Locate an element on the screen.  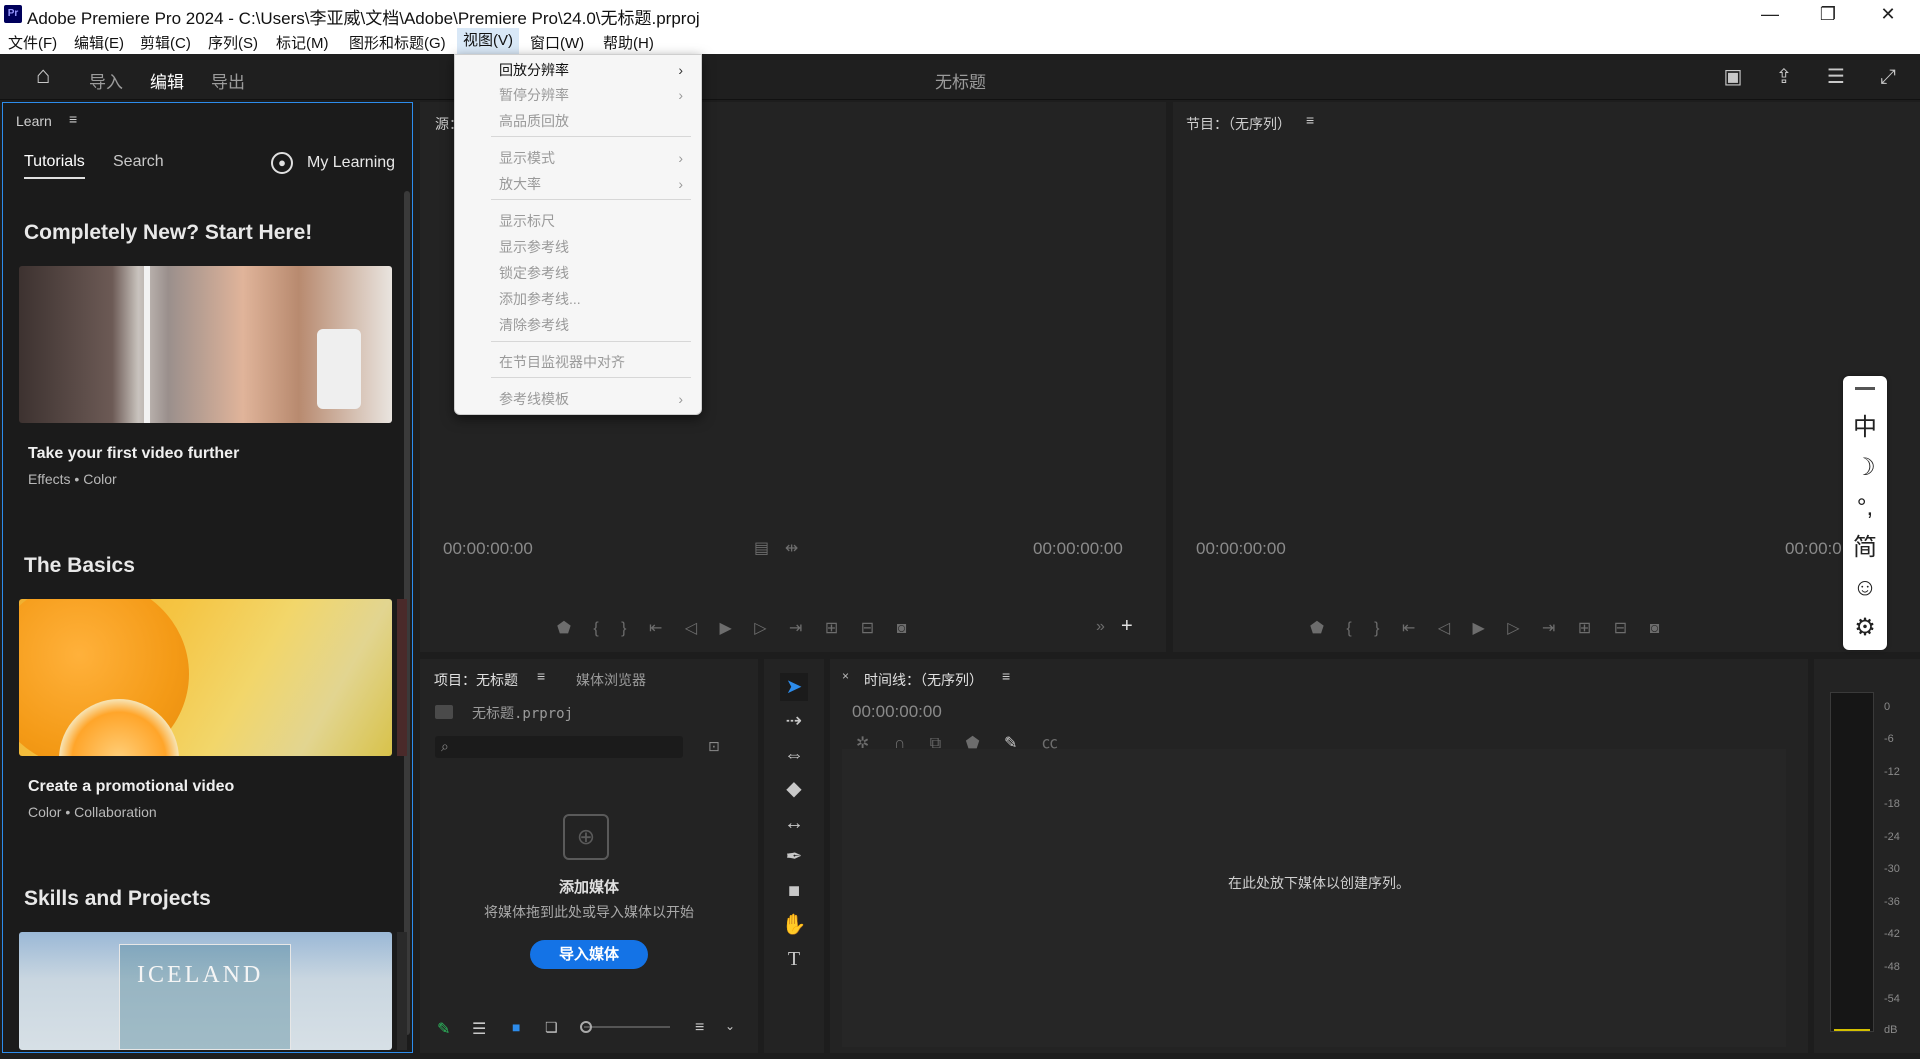
minimize-icon: — is located at coordinates (1770, 14).